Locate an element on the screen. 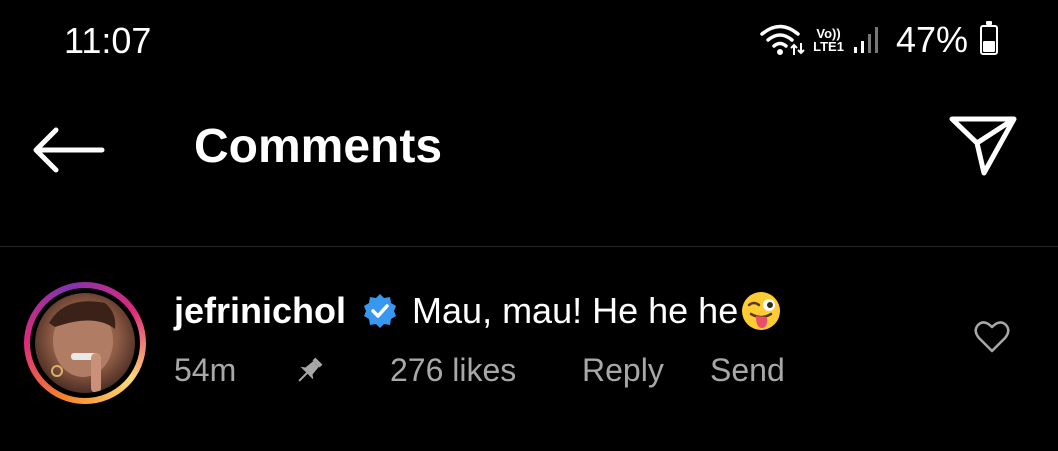 The height and width of the screenshot is (451, 1058). avatar is located at coordinates (85, 343).